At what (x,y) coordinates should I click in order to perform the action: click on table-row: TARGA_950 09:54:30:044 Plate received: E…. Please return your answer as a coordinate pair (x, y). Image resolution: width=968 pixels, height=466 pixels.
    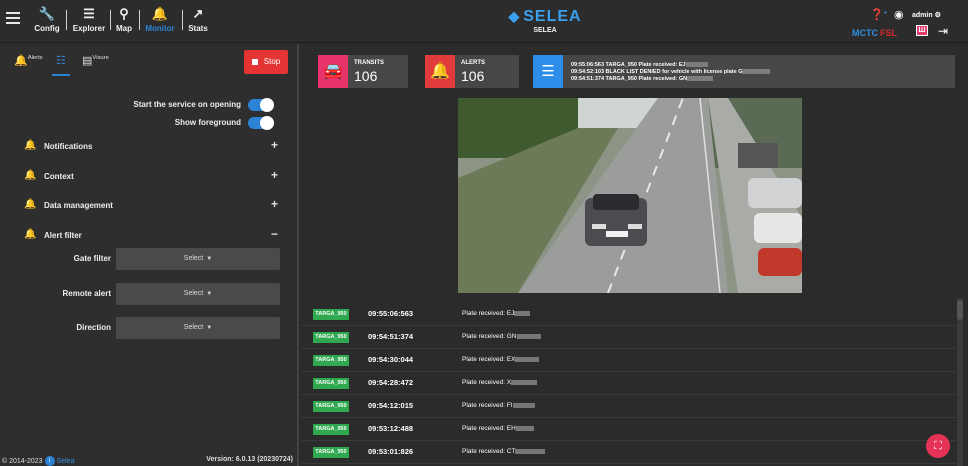
    Looking at the image, I should click on (629, 361).